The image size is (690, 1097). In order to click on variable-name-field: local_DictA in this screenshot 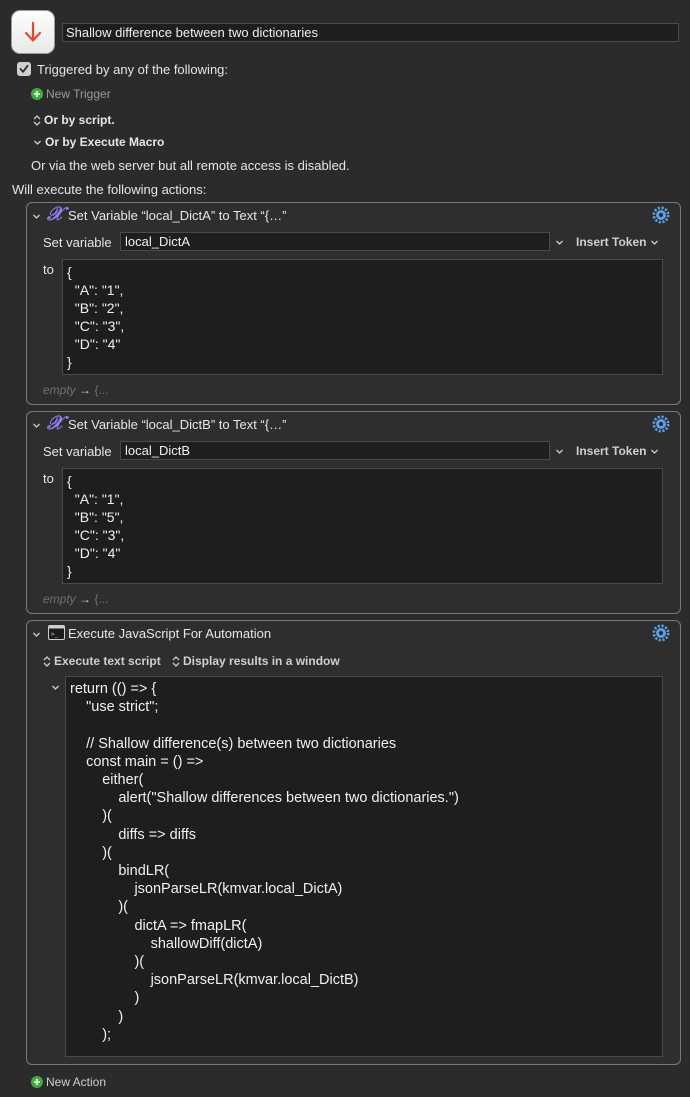, I will do `click(335, 241)`.